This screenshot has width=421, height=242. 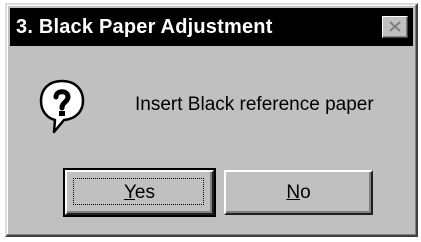 I want to click on close-icon, so click(x=395, y=26).